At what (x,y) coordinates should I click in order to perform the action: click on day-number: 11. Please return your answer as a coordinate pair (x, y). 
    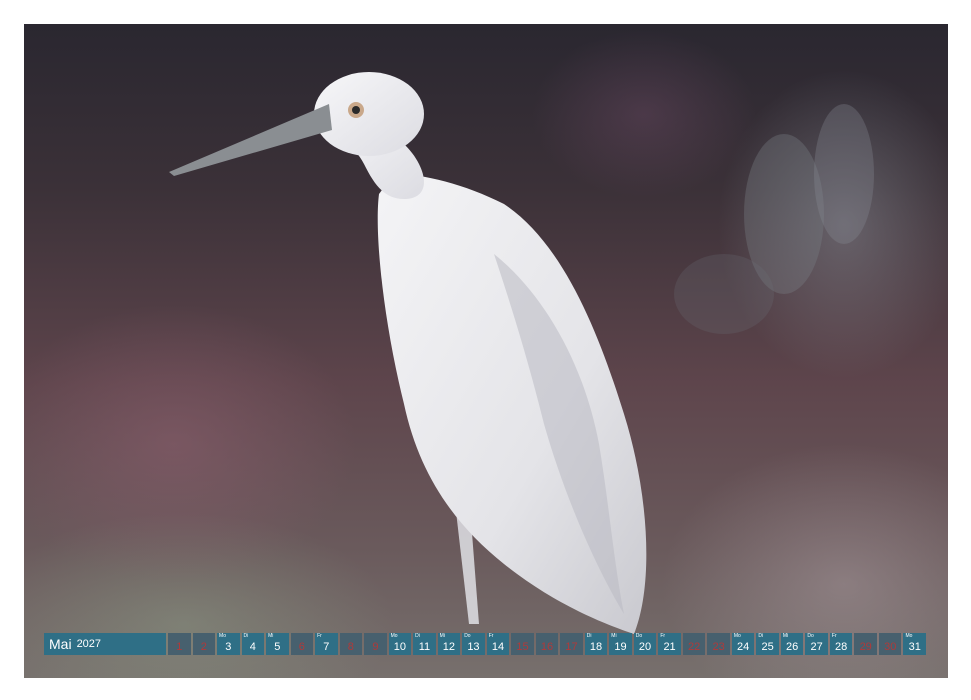
    Looking at the image, I should click on (424, 647).